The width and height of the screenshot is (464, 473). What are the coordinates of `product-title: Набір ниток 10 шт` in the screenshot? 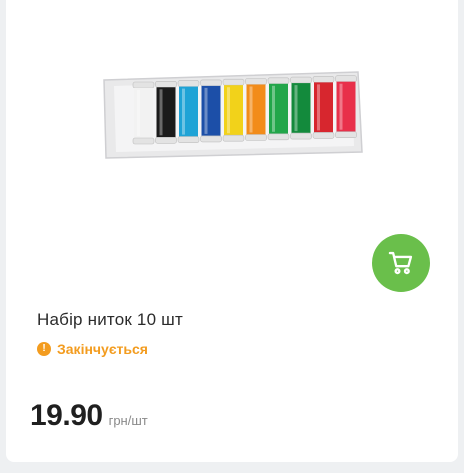 It's located at (110, 320).